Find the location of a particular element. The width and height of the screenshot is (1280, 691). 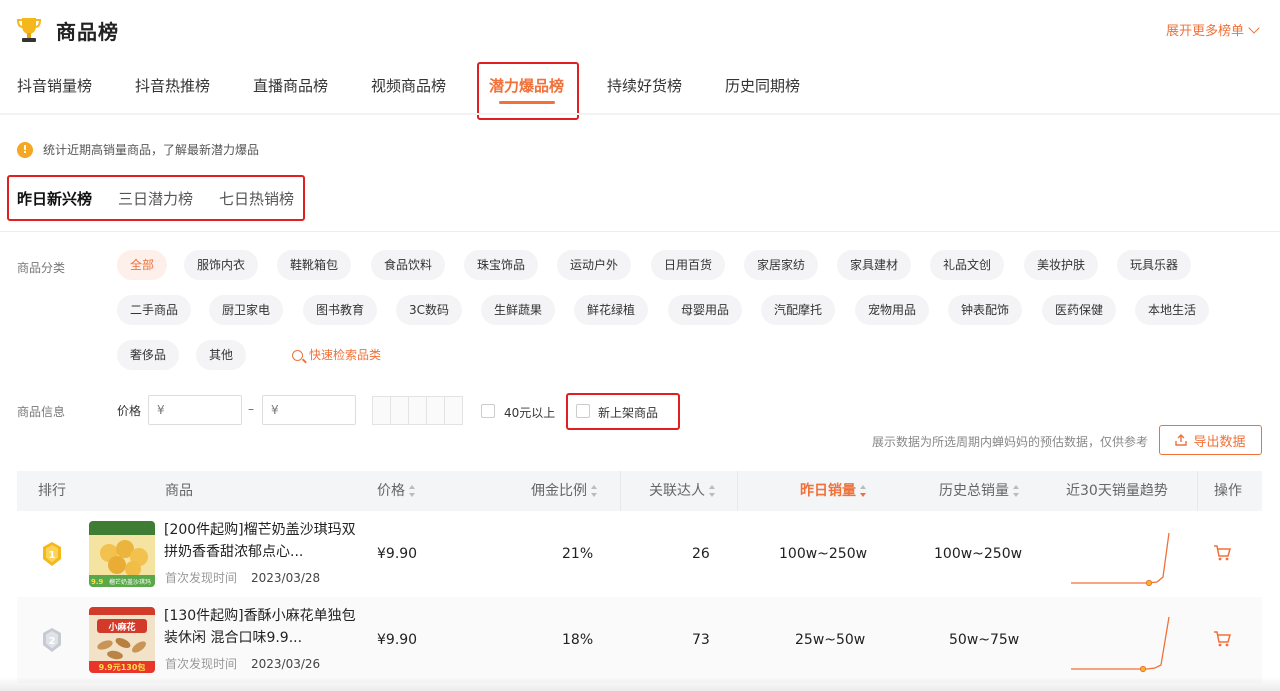

quick-search-label: 快速检索品类 is located at coordinates (345, 355).